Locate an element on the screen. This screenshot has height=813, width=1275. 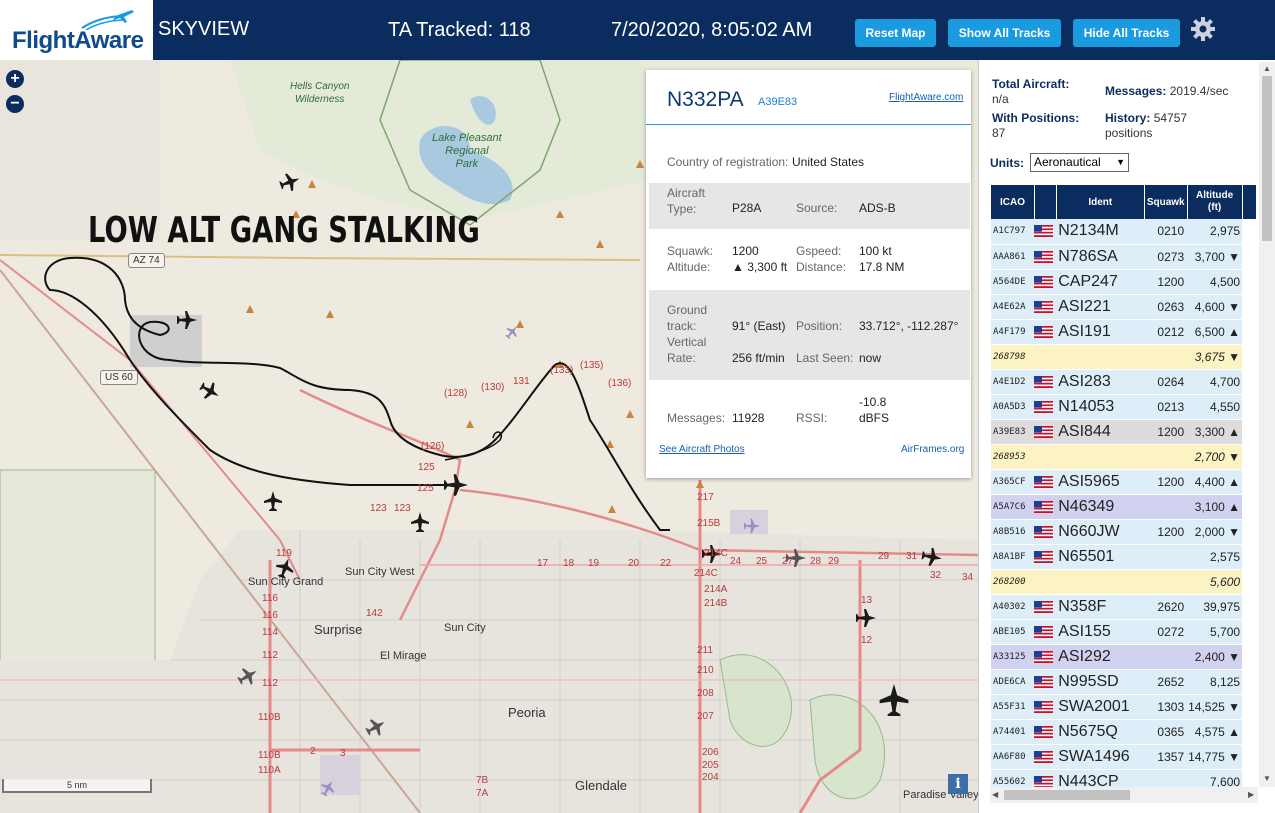
history-stat: History: 54757 positions is located at coordinates (1146, 126).